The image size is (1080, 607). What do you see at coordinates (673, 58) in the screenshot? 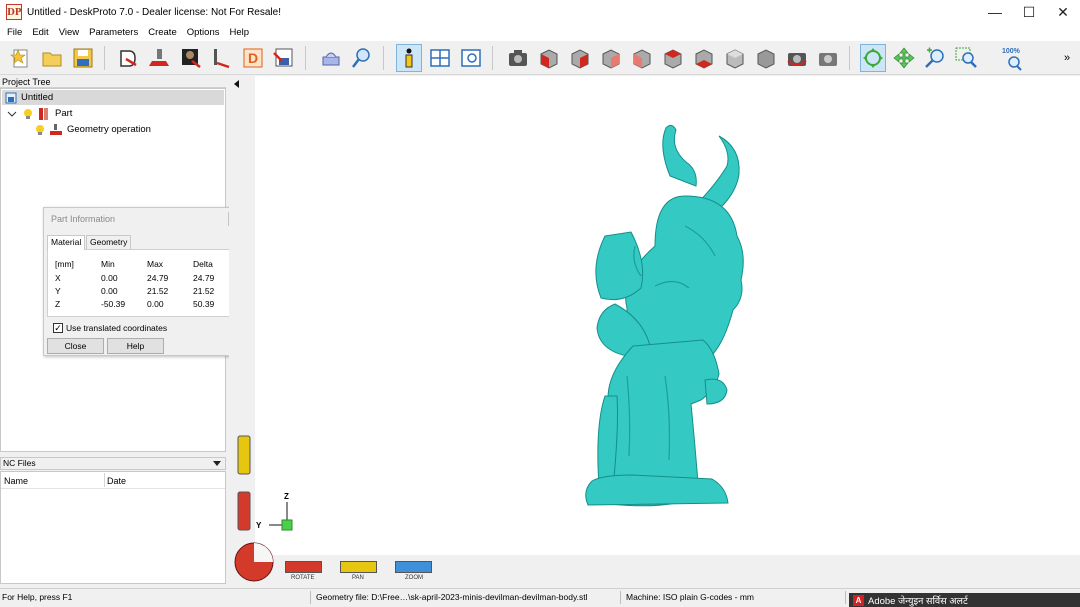
I see `cube-top-icon` at bounding box center [673, 58].